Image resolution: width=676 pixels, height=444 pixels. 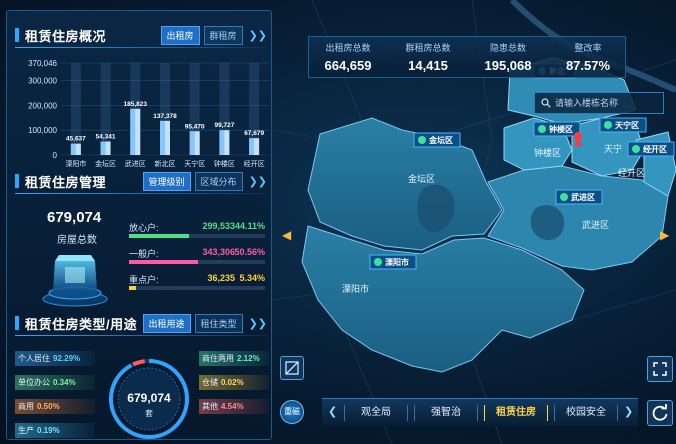 I want to click on level-row-key: 重点户: 36,235 5.34%, so click(x=197, y=284).